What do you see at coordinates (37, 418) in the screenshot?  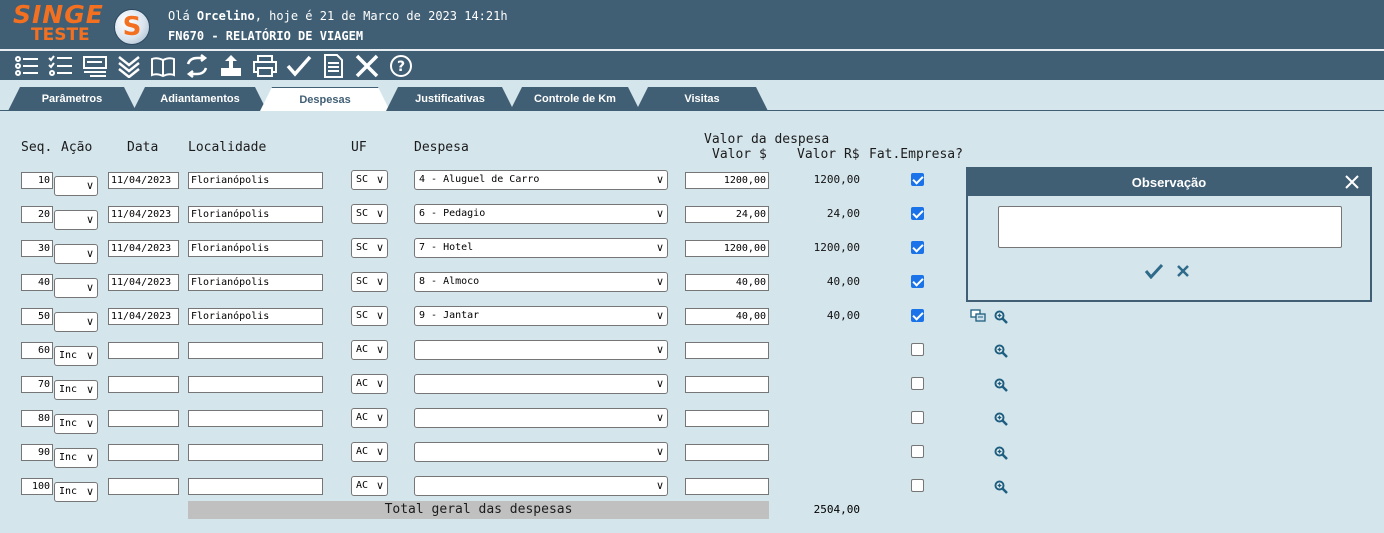 I see `seq-field: 80` at bounding box center [37, 418].